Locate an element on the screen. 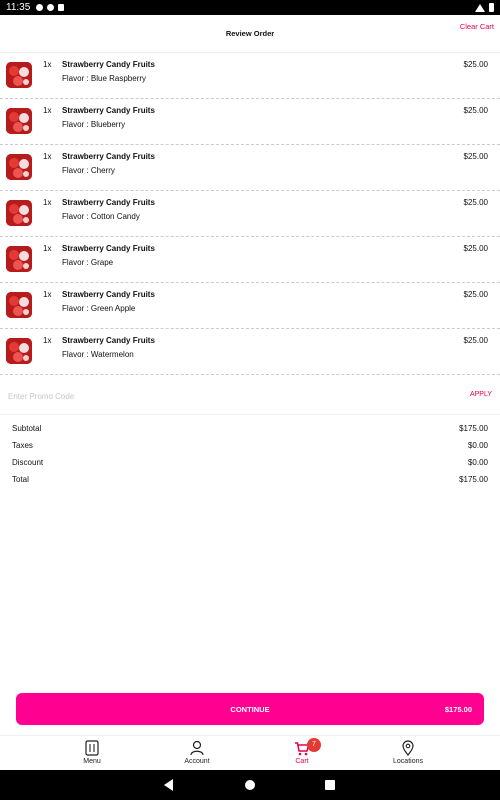 This screenshot has width=500, height=800. page-title: Review Order is located at coordinates (250, 33).